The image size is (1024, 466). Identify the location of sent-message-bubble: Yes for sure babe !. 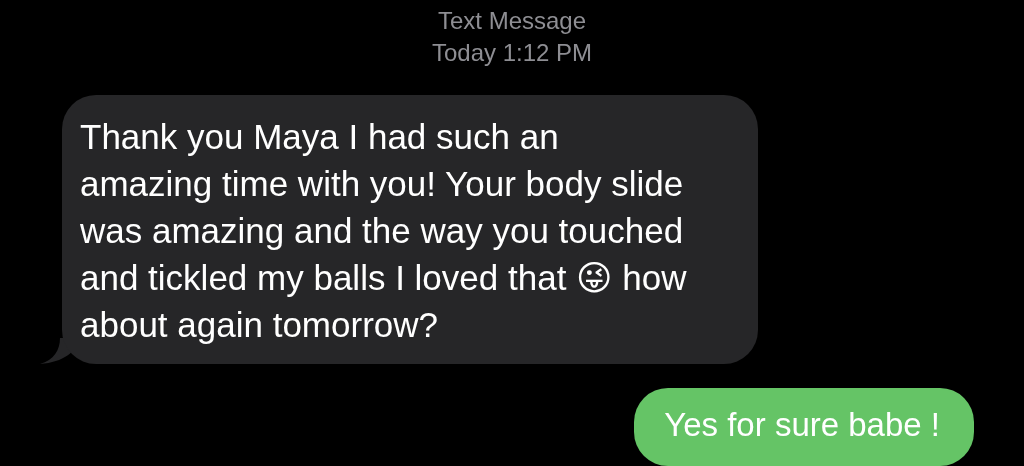
(804, 427).